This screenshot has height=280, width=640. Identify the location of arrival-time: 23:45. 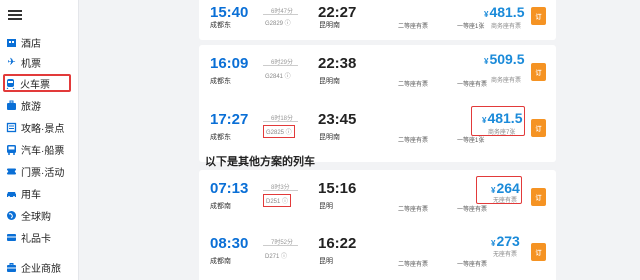
(337, 119).